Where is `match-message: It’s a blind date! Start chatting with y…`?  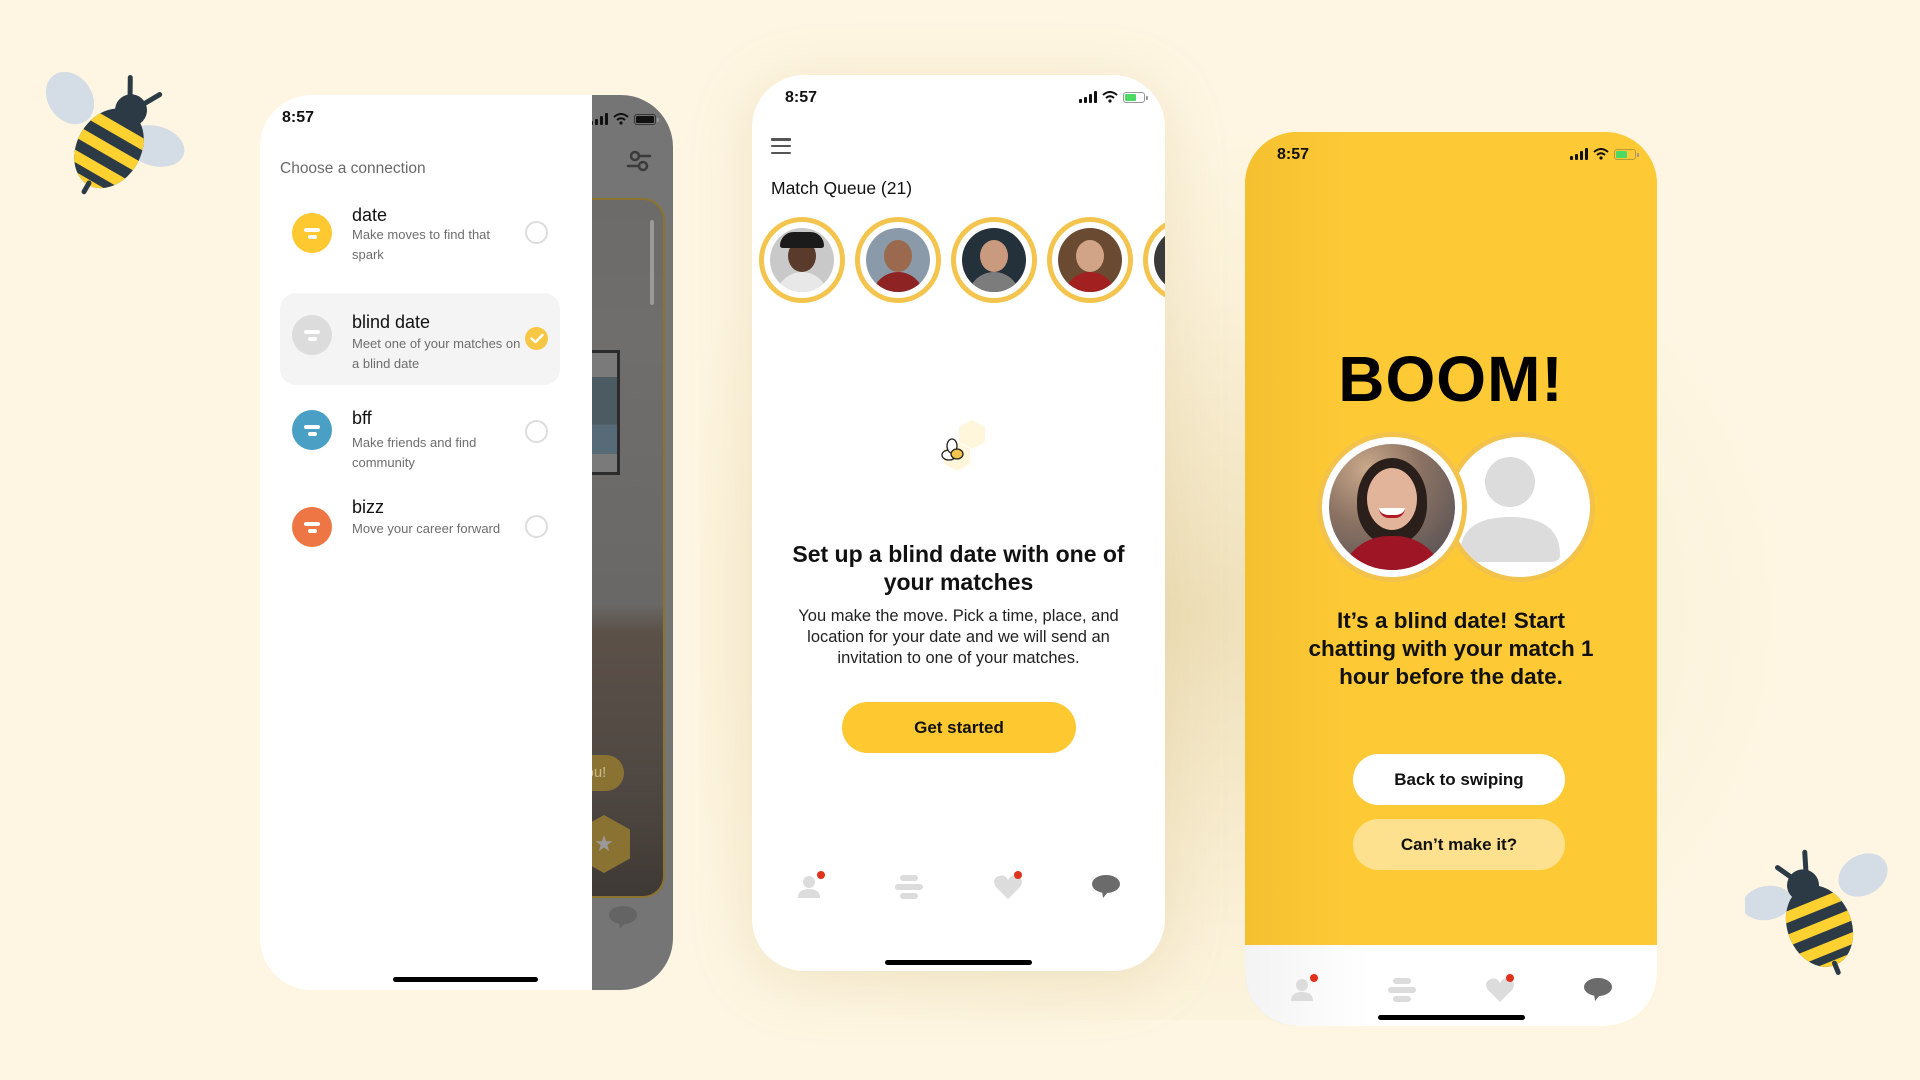
match-message: It’s a blind date! Start chatting with y… is located at coordinates (1451, 648).